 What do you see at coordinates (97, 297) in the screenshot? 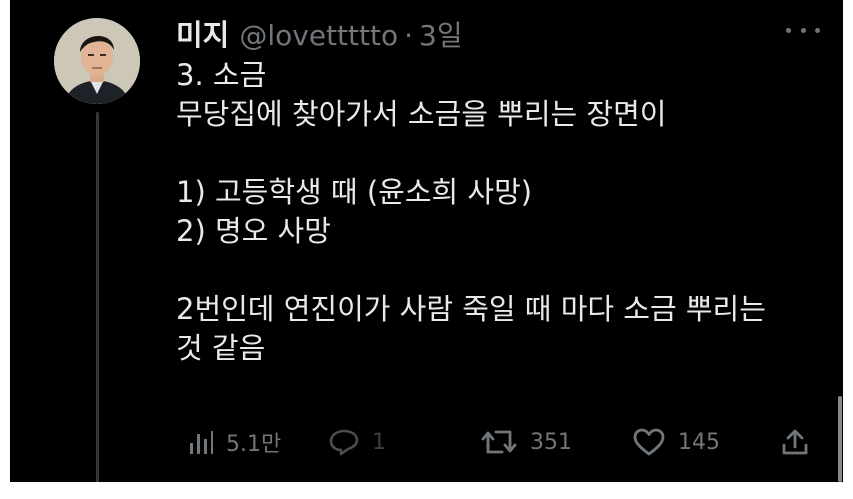
I see `thread-line` at bounding box center [97, 297].